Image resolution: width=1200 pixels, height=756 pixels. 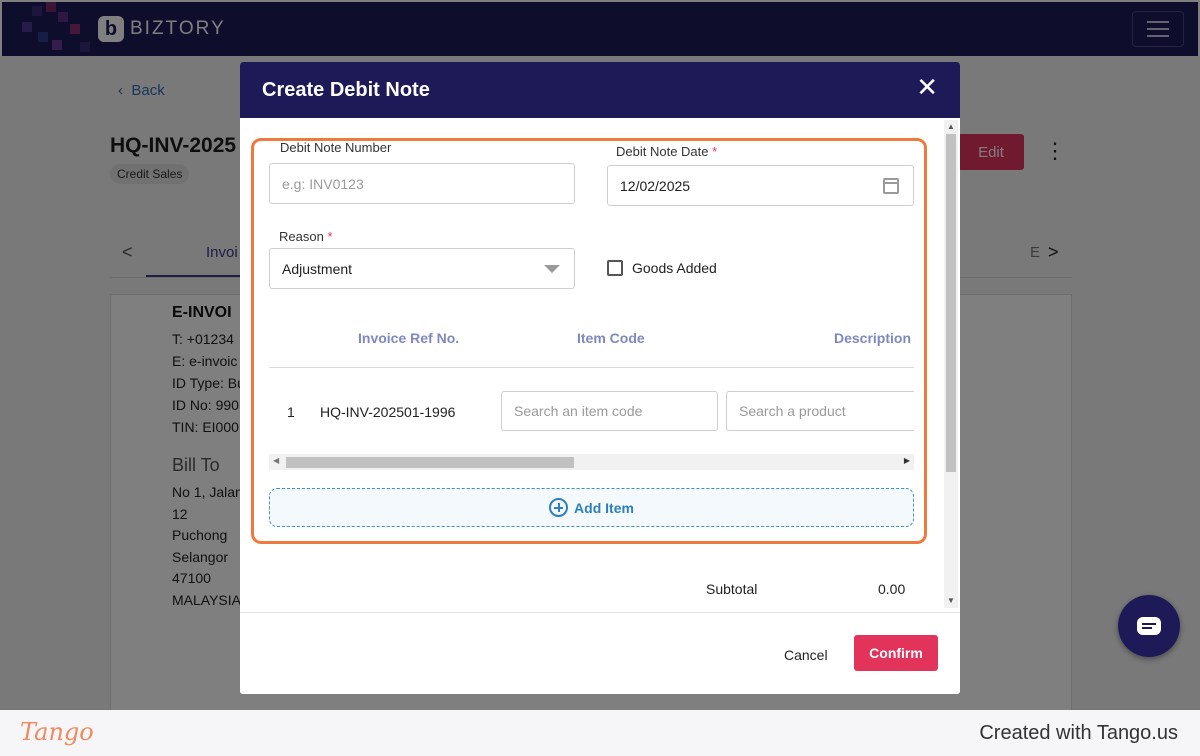 I want to click on reason-label: Reason *, so click(x=306, y=236).